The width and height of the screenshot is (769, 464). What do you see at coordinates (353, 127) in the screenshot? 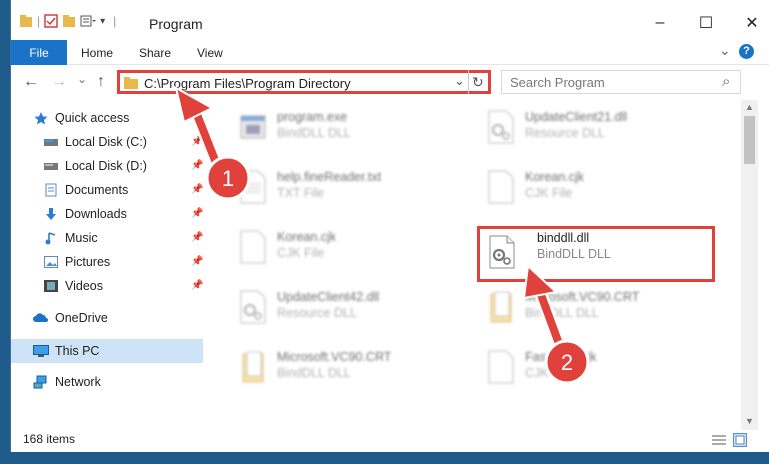
I see `list-item: program.exe BindDLL DLL` at bounding box center [353, 127].